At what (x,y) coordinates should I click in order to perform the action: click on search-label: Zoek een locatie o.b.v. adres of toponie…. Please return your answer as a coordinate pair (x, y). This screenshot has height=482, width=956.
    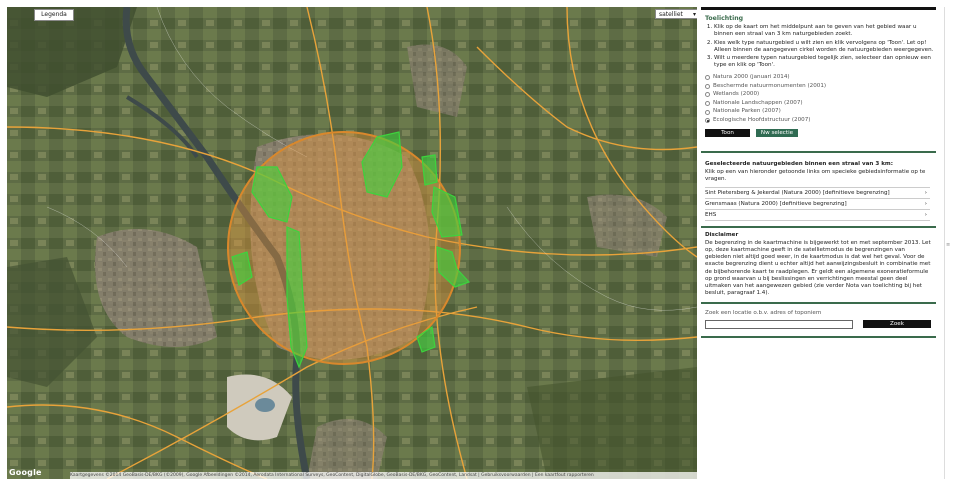
    Looking at the image, I should click on (763, 313).